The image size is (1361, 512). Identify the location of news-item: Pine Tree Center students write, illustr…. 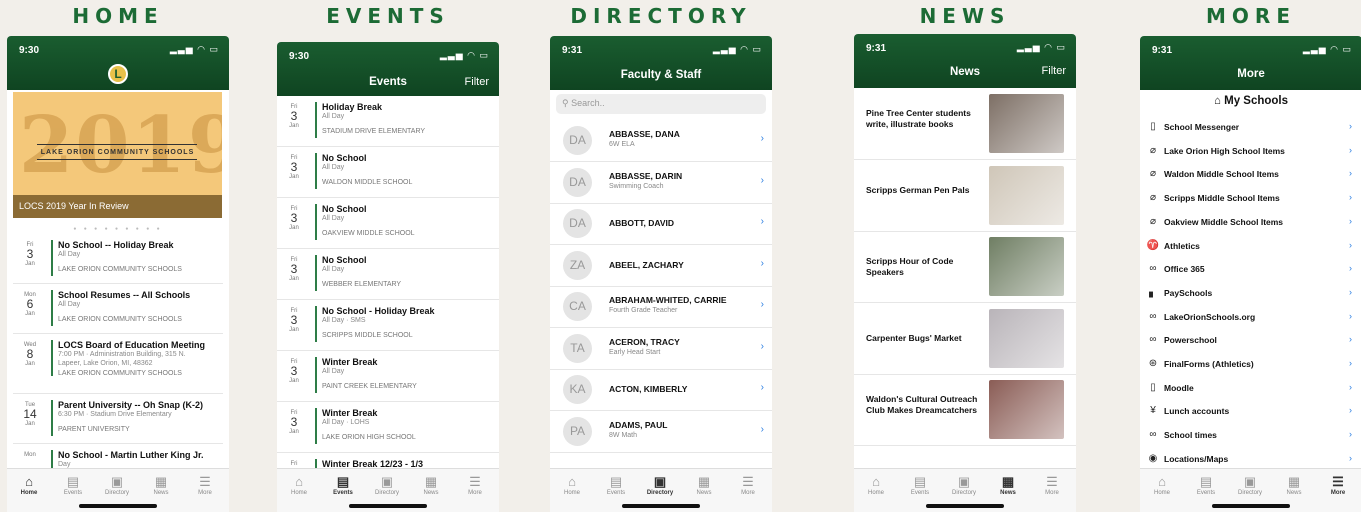
(965, 124).